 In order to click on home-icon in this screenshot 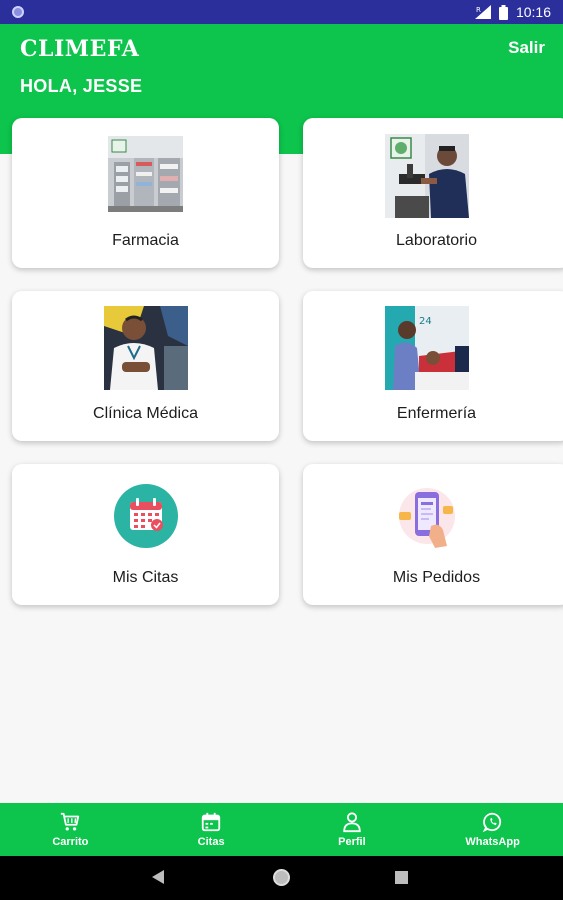, I will do `click(281, 877)`.